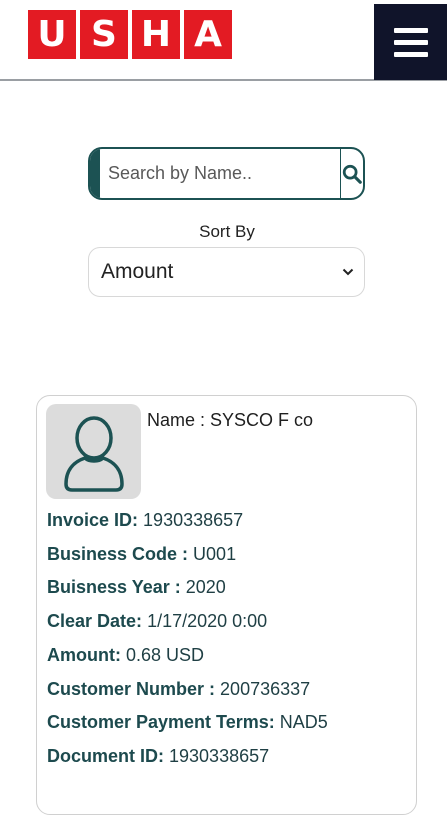 This screenshot has height=815, width=447. I want to click on field-label: Clear Date:, so click(95, 621).